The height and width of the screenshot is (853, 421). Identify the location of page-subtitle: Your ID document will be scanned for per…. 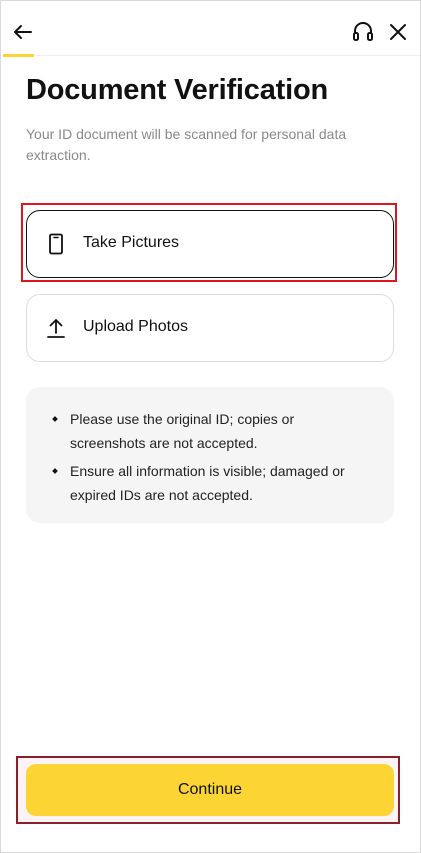
(186, 144).